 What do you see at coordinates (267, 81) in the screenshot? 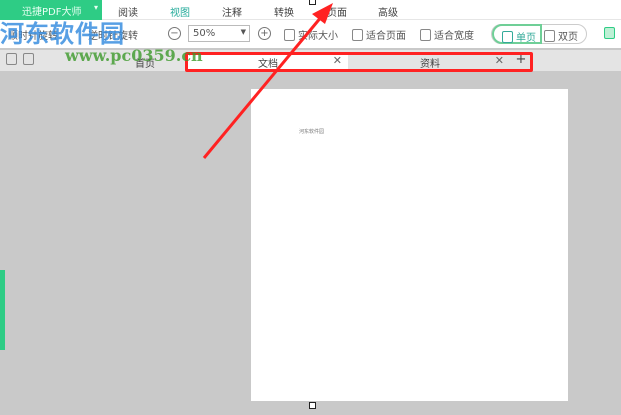
I see `annotation-arrow` at bounding box center [267, 81].